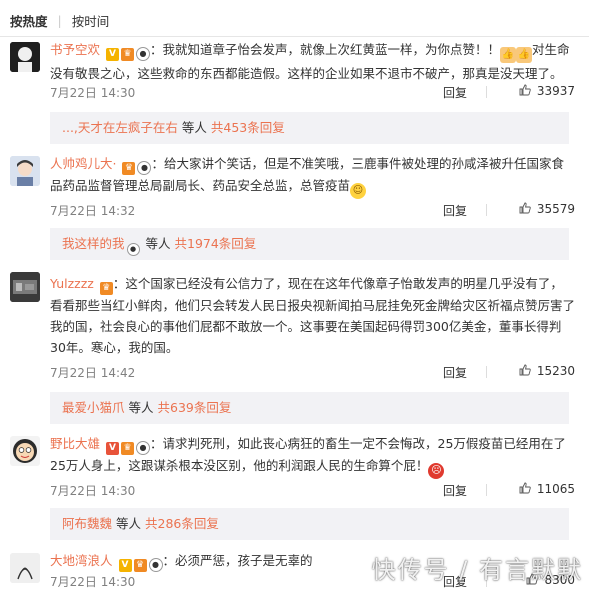 The height and width of the screenshot is (591, 589). Describe the element at coordinates (216, 243) in the screenshot. I see `reply-count: 共1974条回复` at that location.